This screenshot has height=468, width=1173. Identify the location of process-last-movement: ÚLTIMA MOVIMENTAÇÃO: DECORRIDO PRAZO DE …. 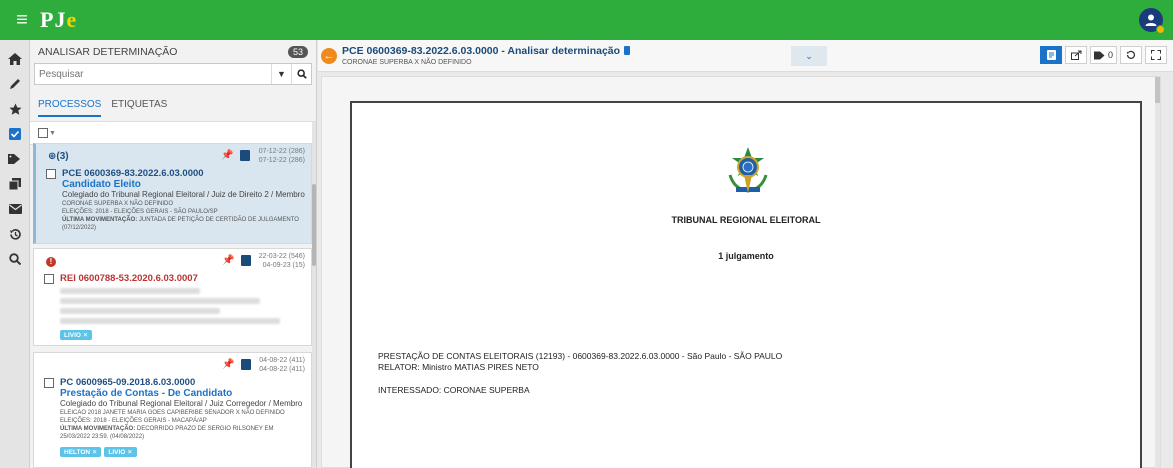
(182, 433).